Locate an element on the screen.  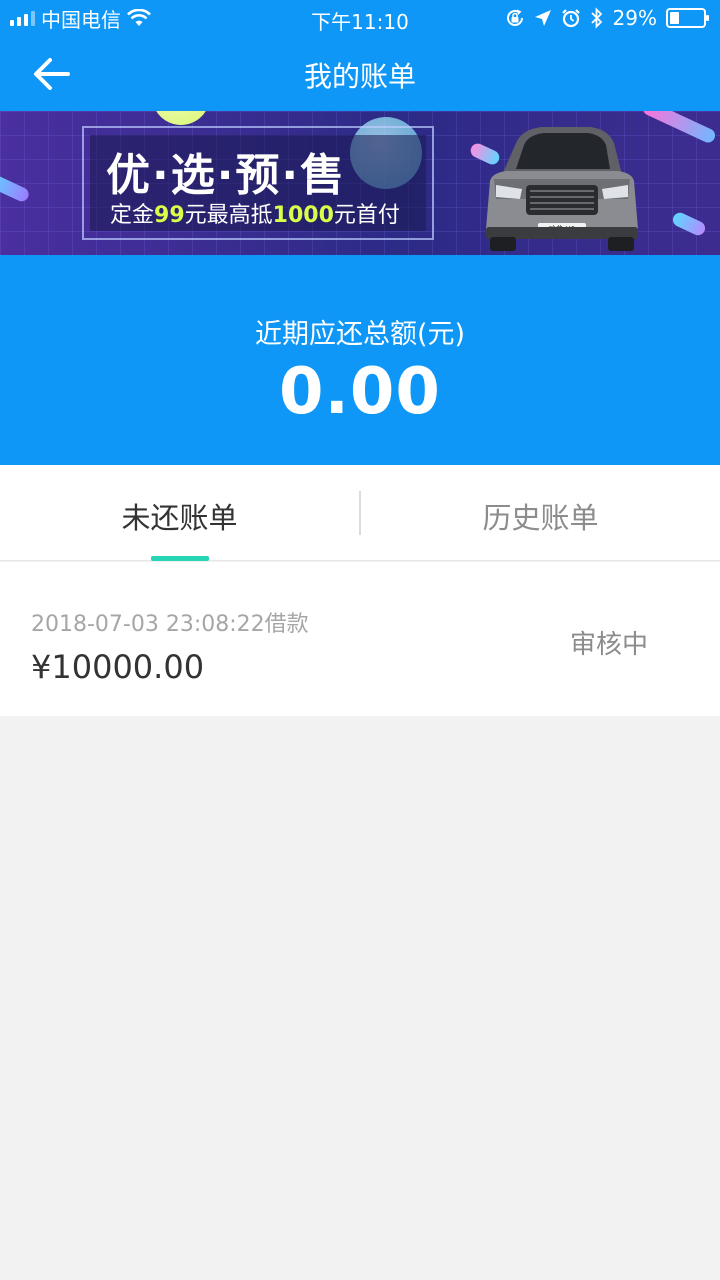
bill-amount: ¥10000.00 is located at coordinates (118, 667).